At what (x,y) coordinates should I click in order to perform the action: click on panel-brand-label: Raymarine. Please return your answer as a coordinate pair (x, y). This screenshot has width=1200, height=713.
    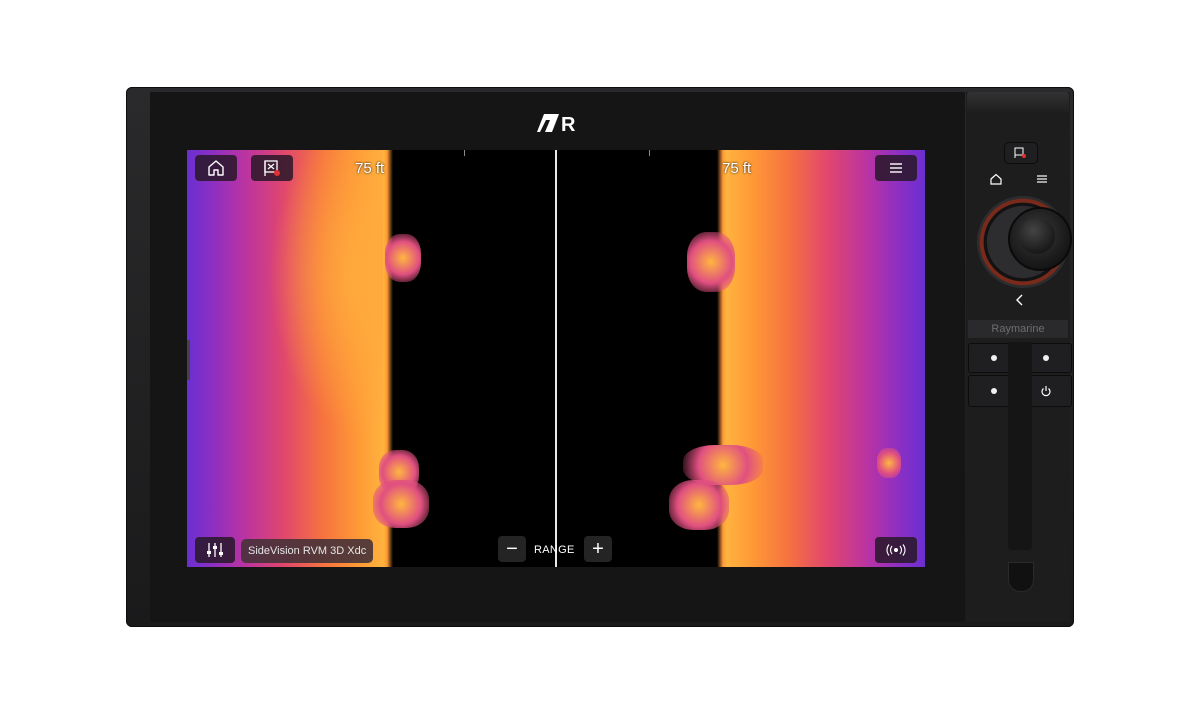
    Looking at the image, I should click on (1018, 329).